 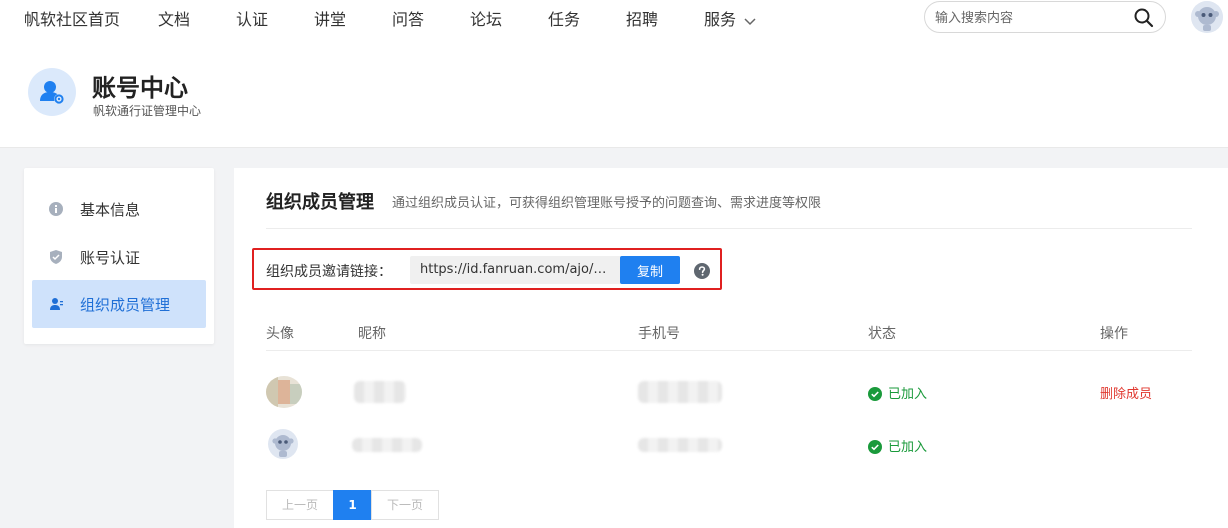 What do you see at coordinates (750, 20) in the screenshot?
I see `chevron-down-icon` at bounding box center [750, 20].